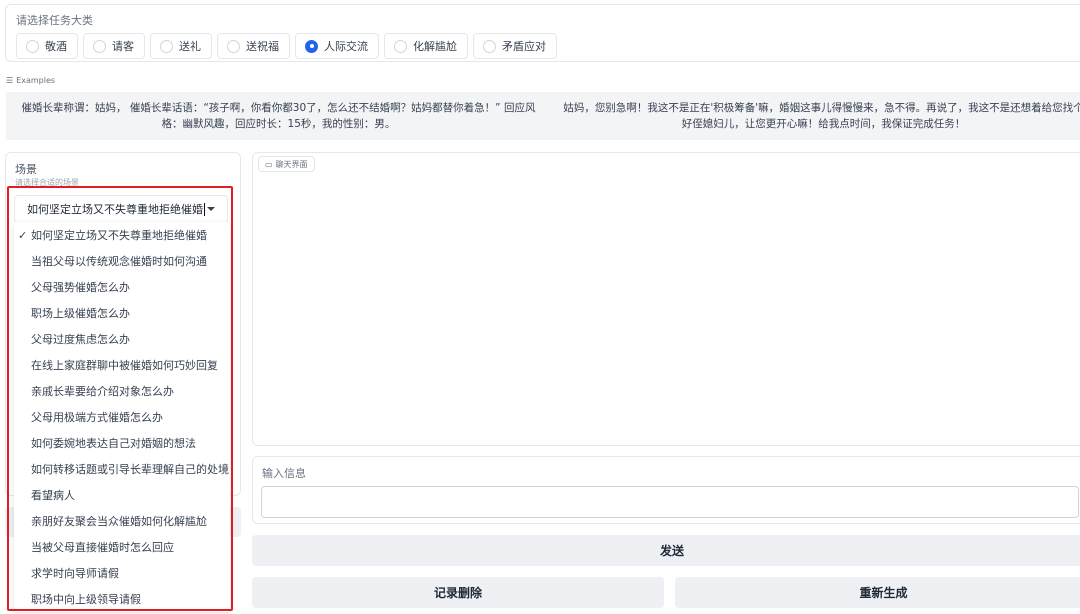 The height and width of the screenshot is (614, 1080). I want to click on task-category-panel: 请选择任务大类 敬酒 请客 送礼 送祝福 人际交流 化解尴尬 矛盾应对, so click(542, 33).